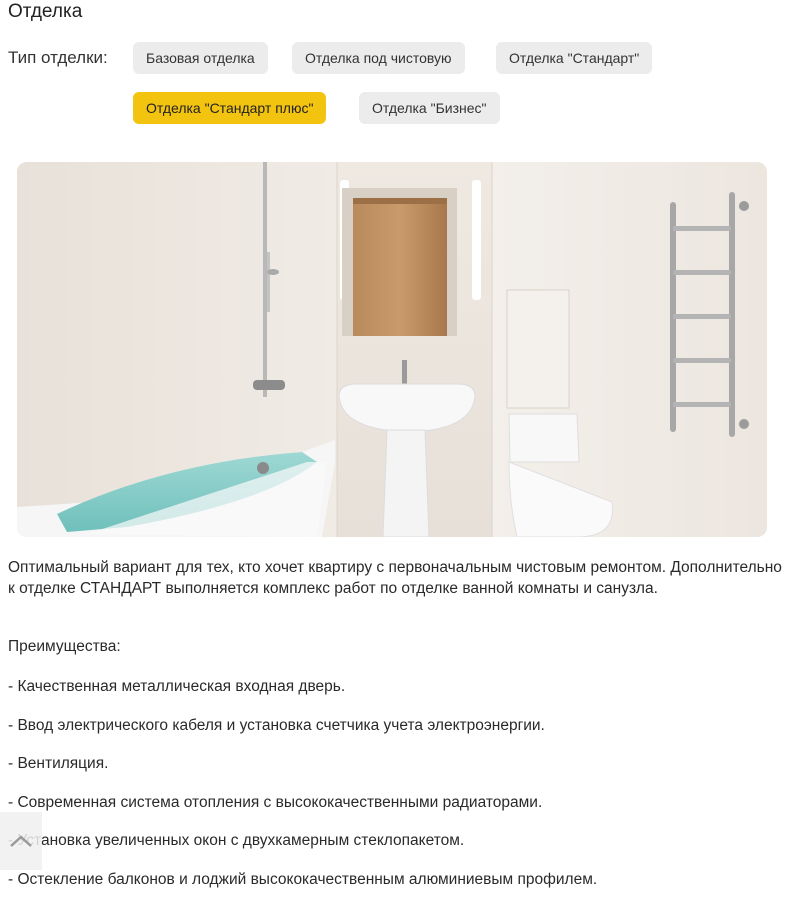 The width and height of the screenshot is (788, 908). What do you see at coordinates (229, 108) in the screenshot?
I see `finish-option-standard-plus: Отделка "Стандарт плюс"` at bounding box center [229, 108].